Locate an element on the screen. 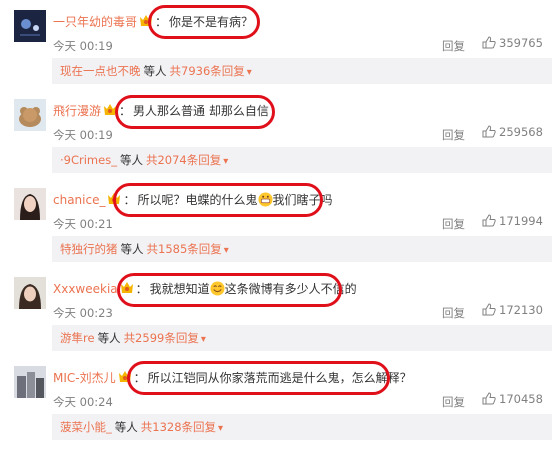  username: 飛行漫游 is located at coordinates (77, 111).